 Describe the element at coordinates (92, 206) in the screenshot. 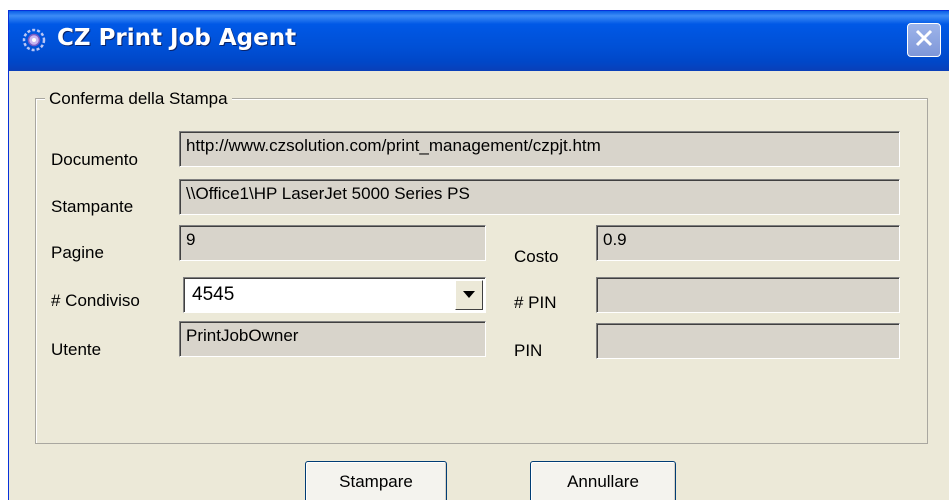

I see `stampante-label: Stampante` at that location.